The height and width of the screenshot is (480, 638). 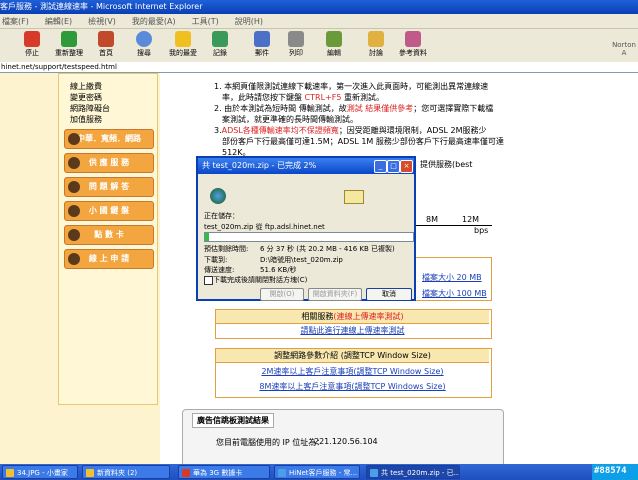 I want to click on scale-label-12m: 12M, so click(x=471, y=219).